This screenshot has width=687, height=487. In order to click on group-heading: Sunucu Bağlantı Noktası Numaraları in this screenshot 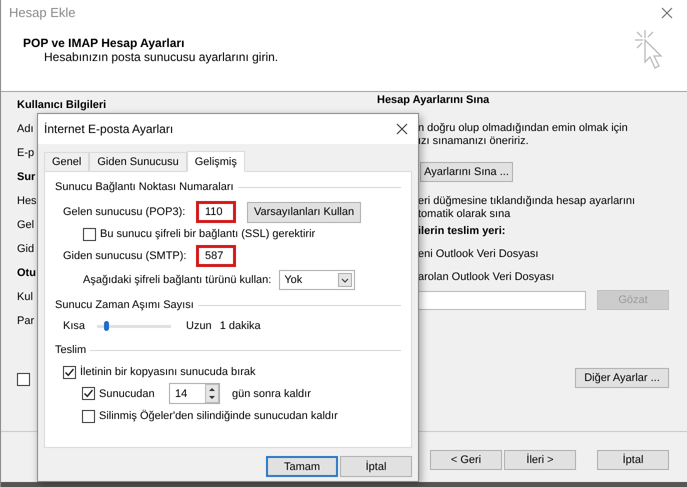, I will do `click(144, 187)`.